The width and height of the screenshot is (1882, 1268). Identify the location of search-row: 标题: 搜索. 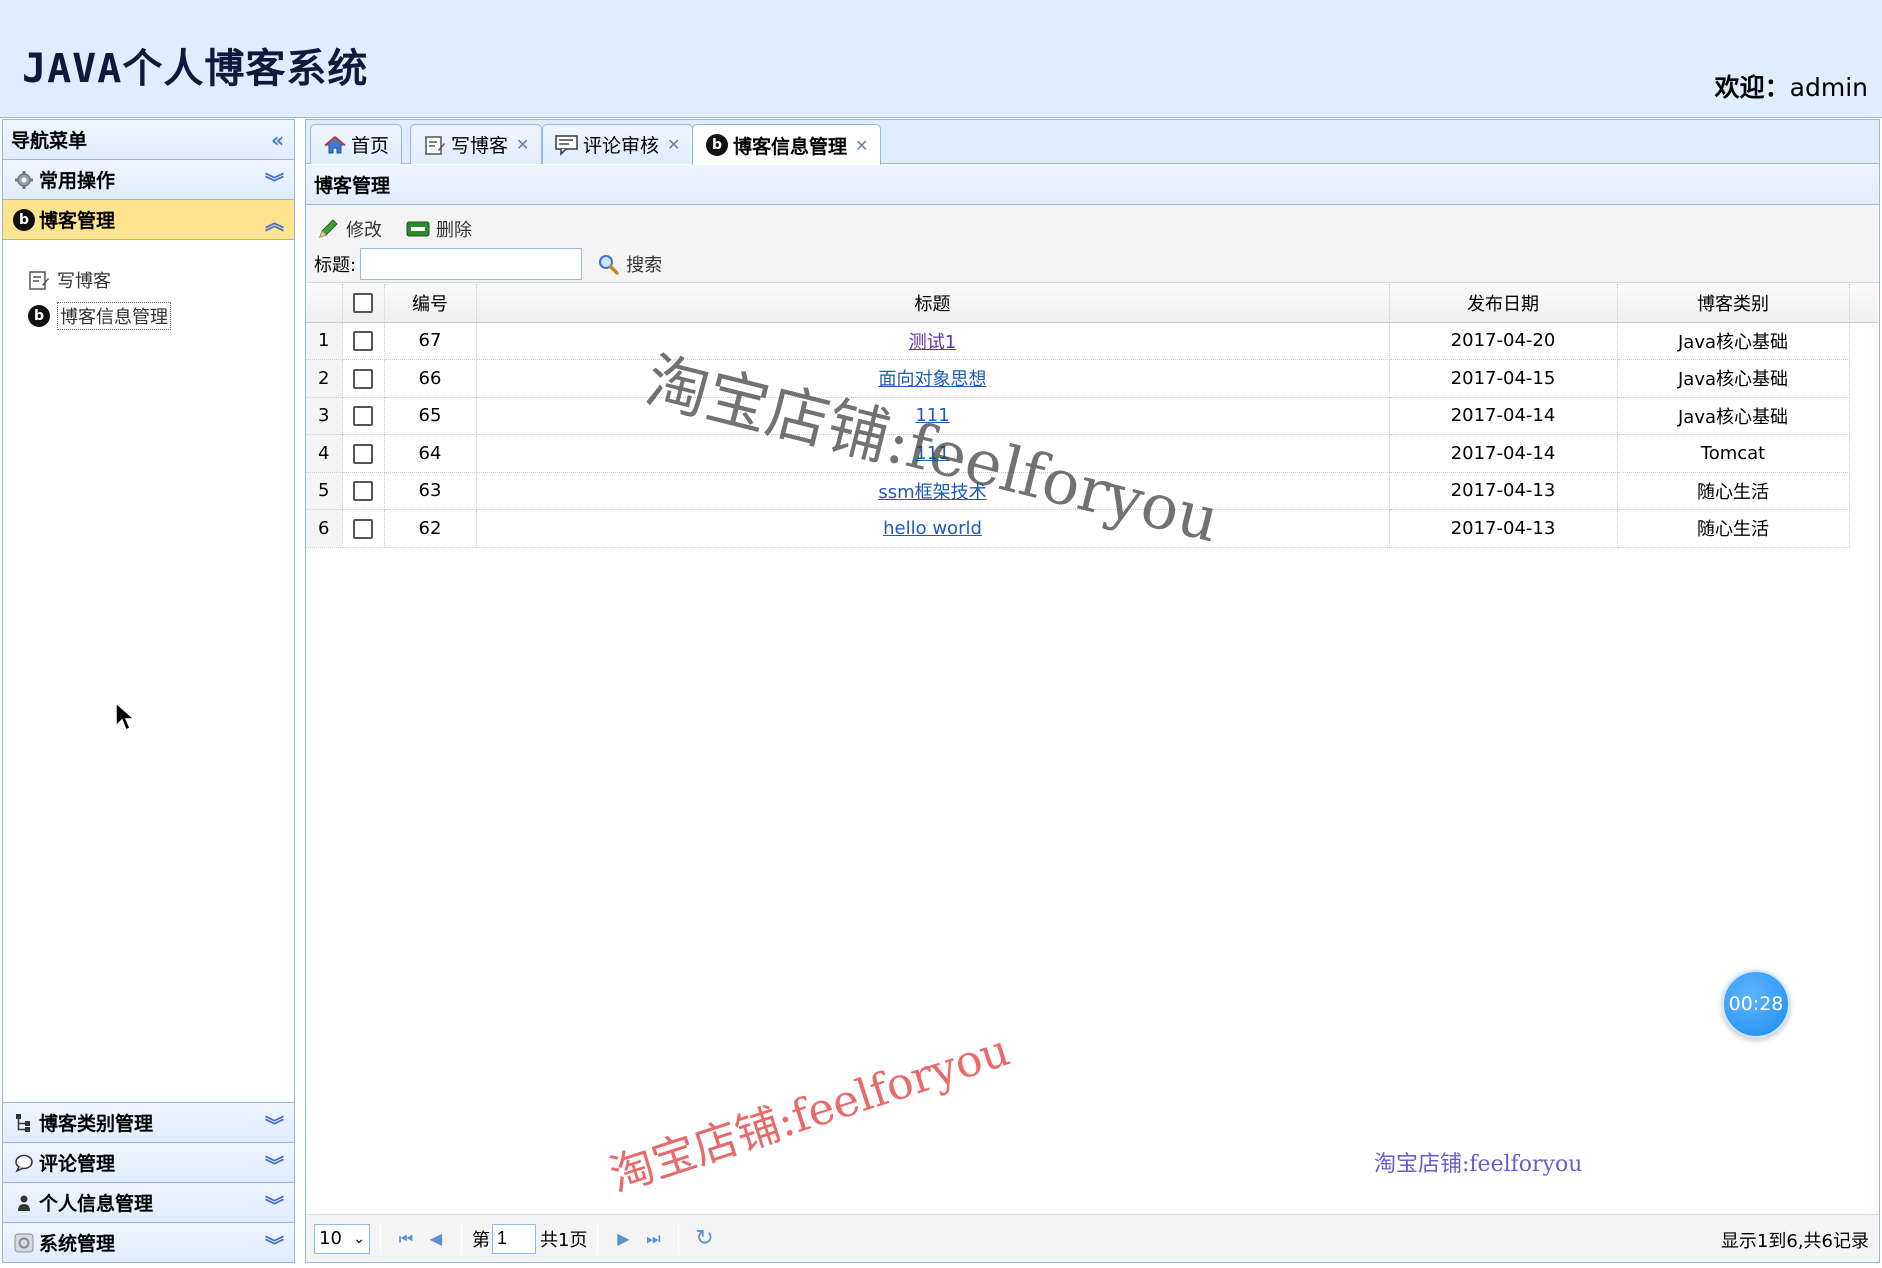
(488, 264).